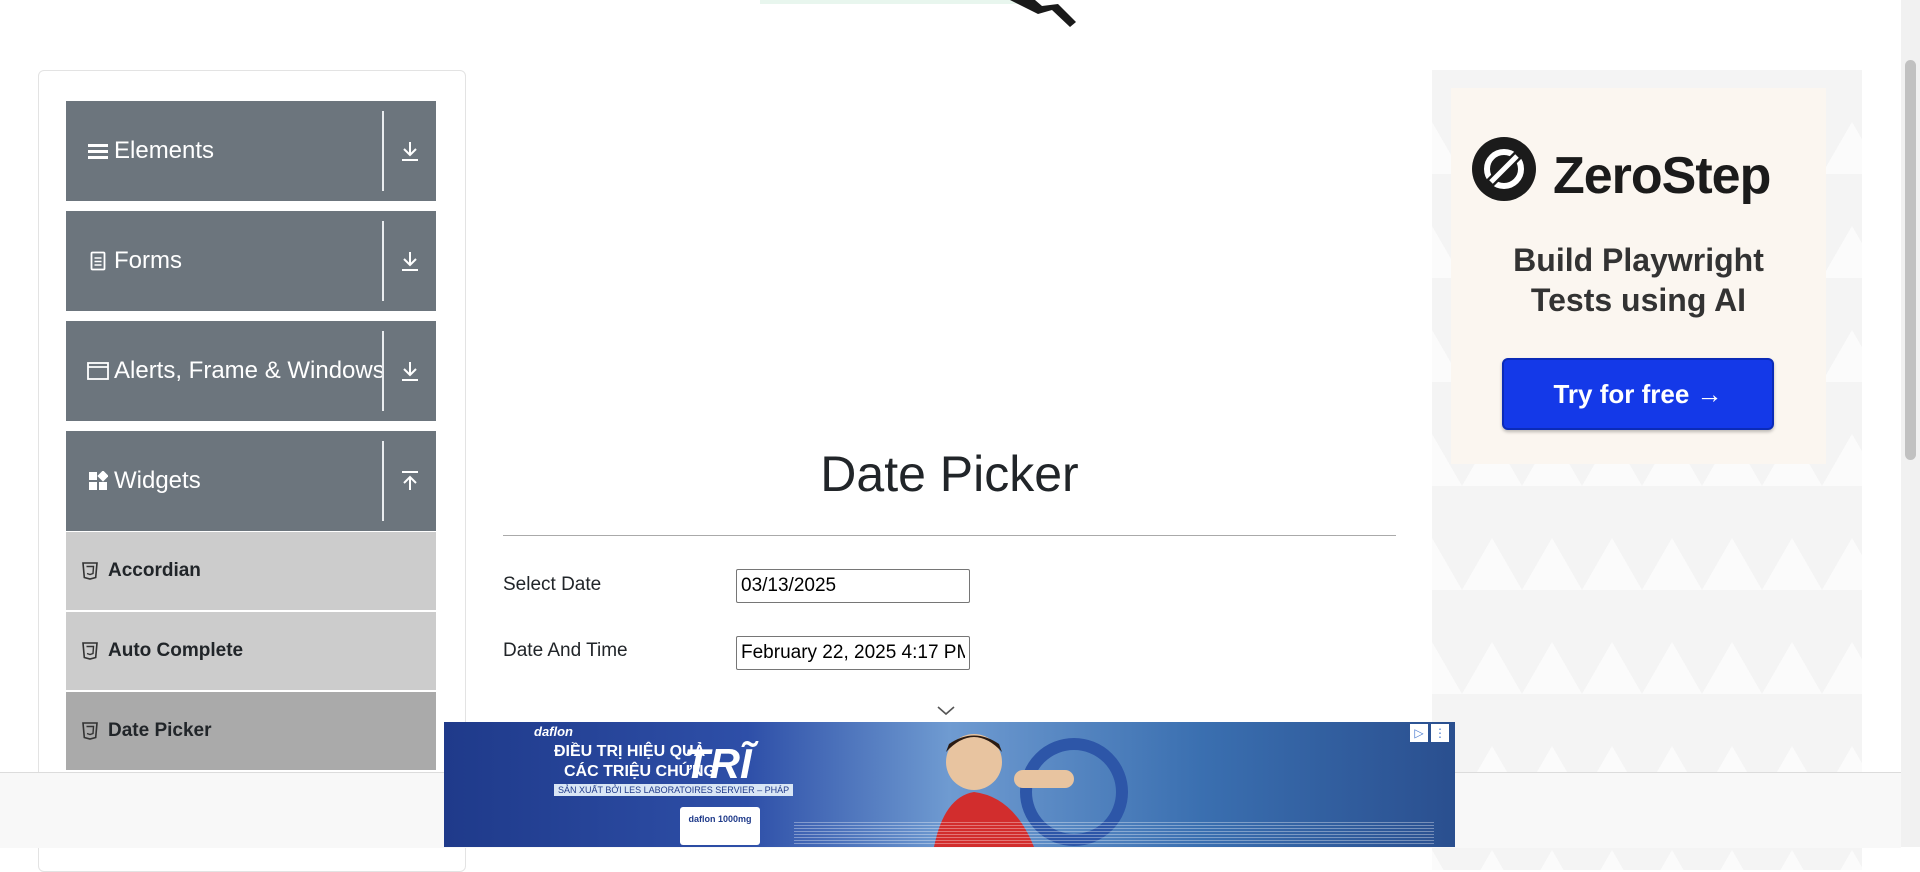 The height and width of the screenshot is (872, 1920). Describe the element at coordinates (148, 260) in the screenshot. I see `sidebar-group-label: Forms` at that location.